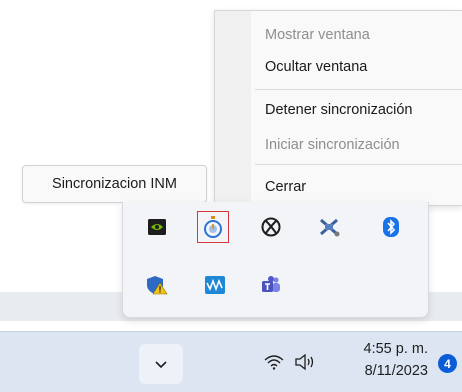 The image size is (462, 392). What do you see at coordinates (396, 371) in the screenshot?
I see `clock-date: 8/11/2023` at bounding box center [396, 371].